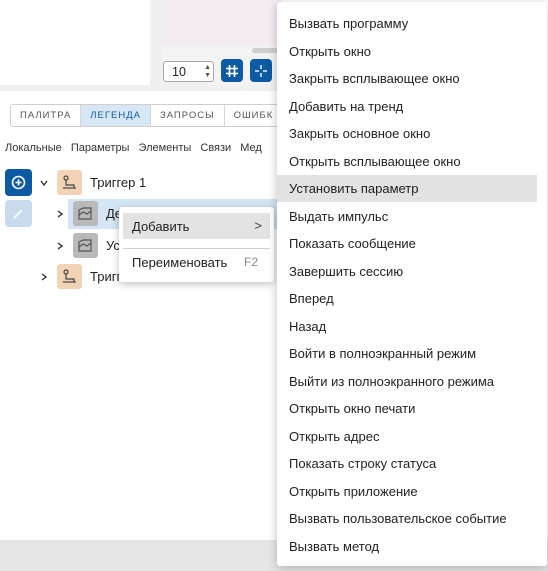  I want to click on submenu-item: Закрыть основное окно, so click(407, 133).